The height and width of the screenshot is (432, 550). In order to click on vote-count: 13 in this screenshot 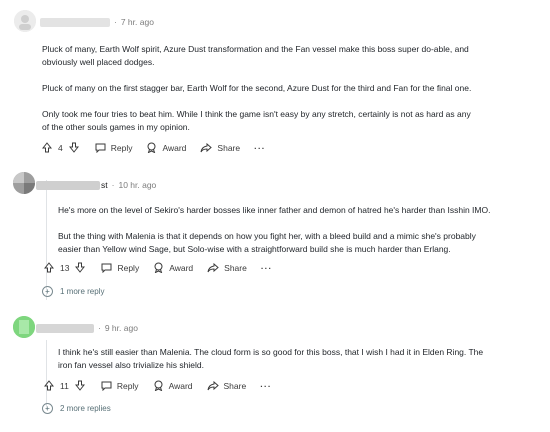, I will do `click(65, 267)`.